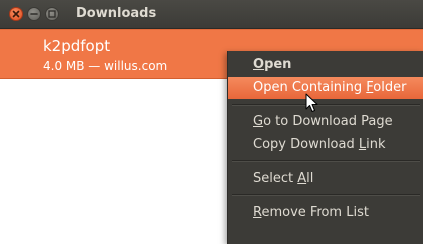  What do you see at coordinates (319, 144) in the screenshot?
I see `menu-item-label: Copy Download Link` at bounding box center [319, 144].